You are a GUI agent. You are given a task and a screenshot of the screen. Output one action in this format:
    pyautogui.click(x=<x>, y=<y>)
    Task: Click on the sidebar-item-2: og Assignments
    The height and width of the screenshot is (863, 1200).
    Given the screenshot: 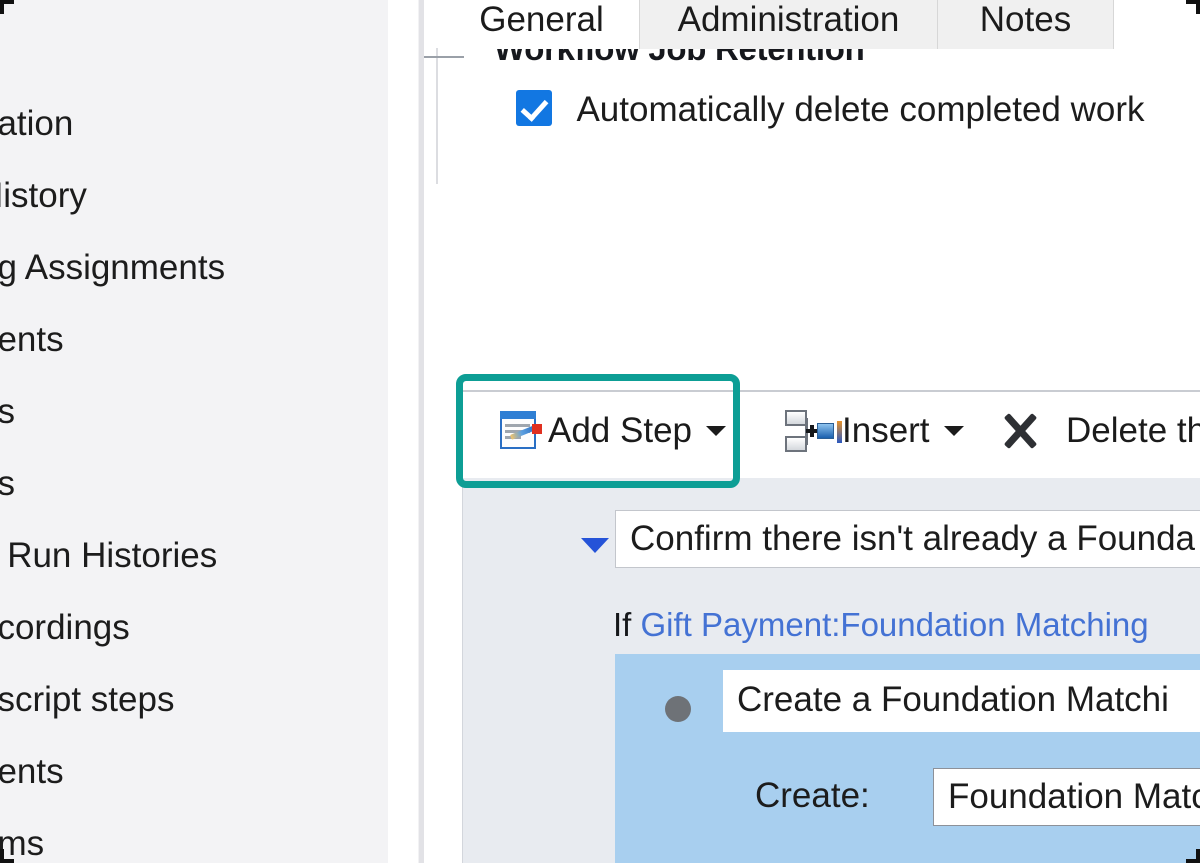 What is the action you would take?
    pyautogui.click(x=194, y=268)
    